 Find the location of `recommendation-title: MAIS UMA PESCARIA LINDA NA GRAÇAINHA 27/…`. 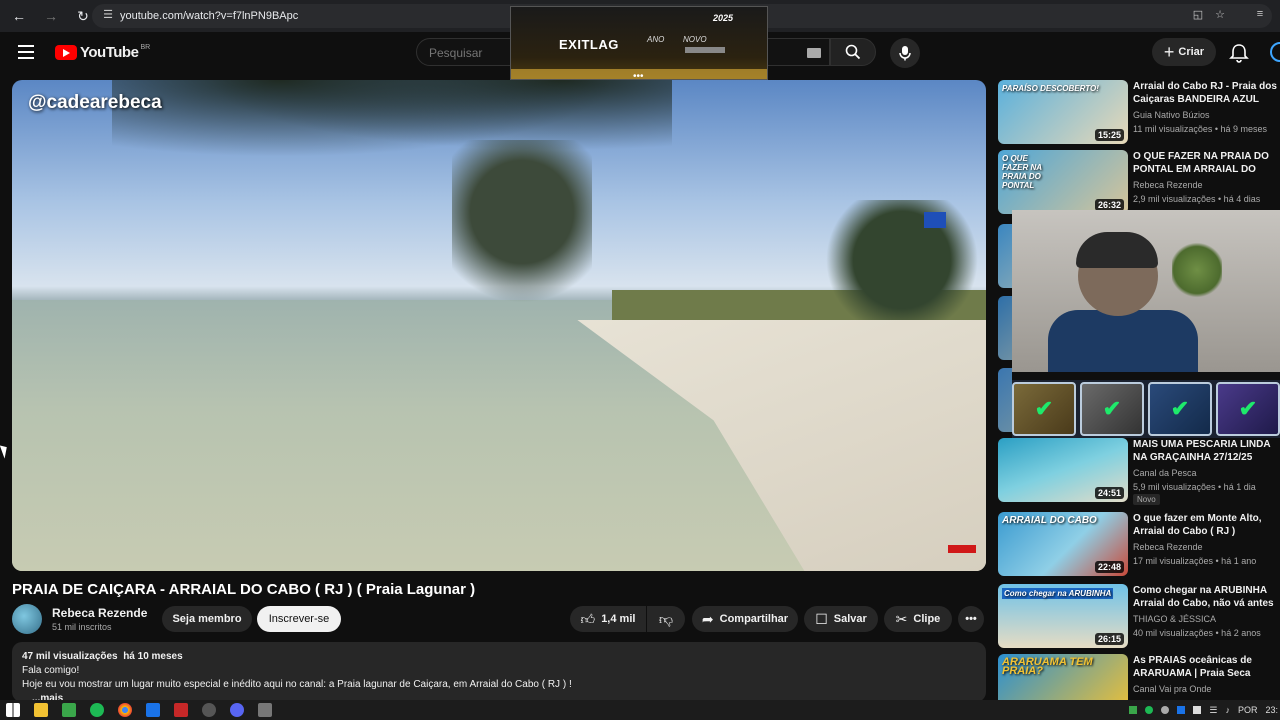

recommendation-title: MAIS UMA PESCARIA LINDA NA GRAÇAINHA 27/… is located at coordinates (1206, 451).